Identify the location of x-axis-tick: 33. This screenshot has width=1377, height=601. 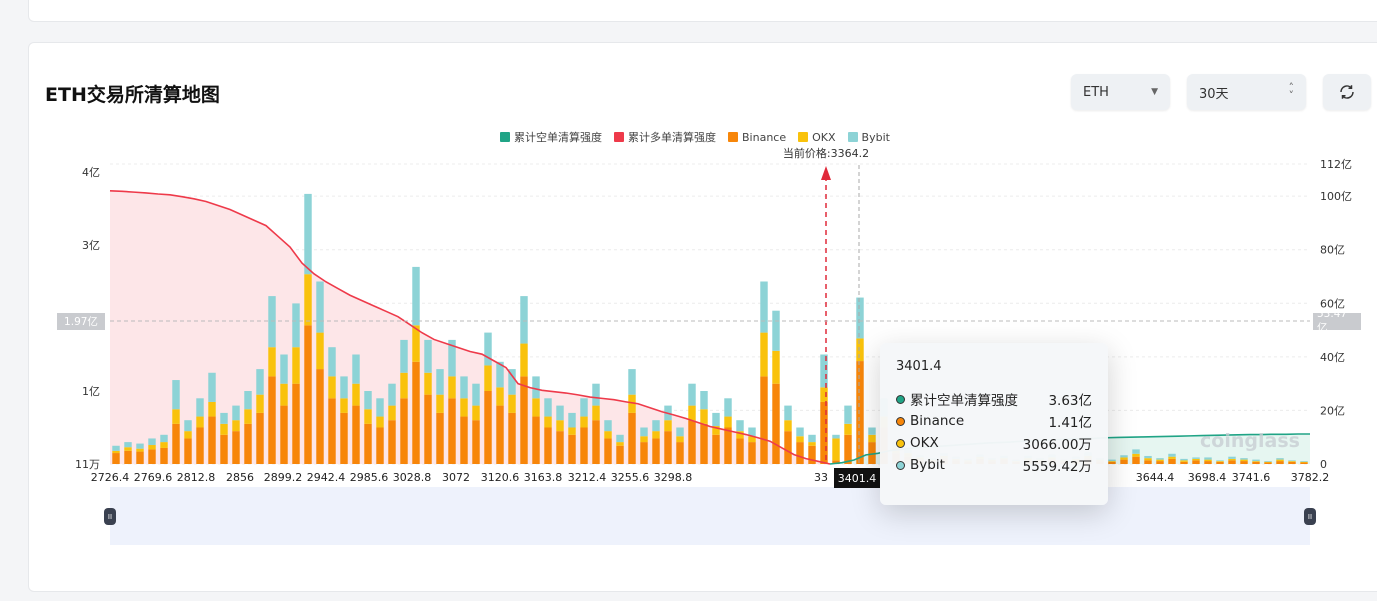
(821, 477).